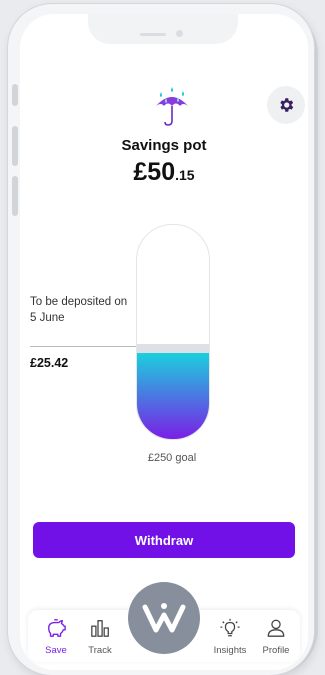  I want to click on deposit-label: To be deposited on 5 June, so click(79, 310).